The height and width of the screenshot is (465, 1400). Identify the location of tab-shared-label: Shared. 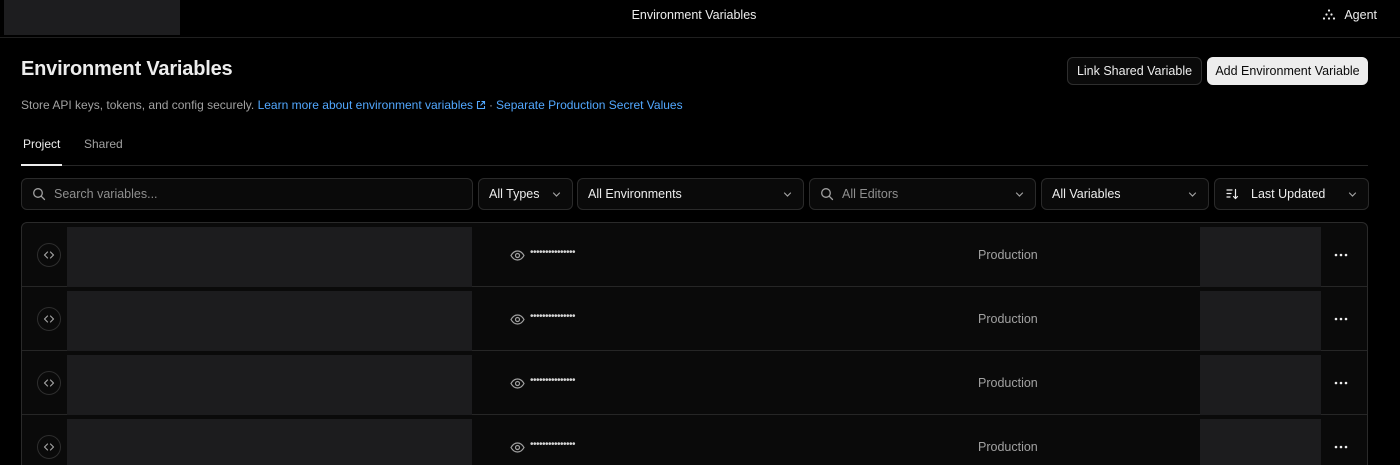
(103, 144).